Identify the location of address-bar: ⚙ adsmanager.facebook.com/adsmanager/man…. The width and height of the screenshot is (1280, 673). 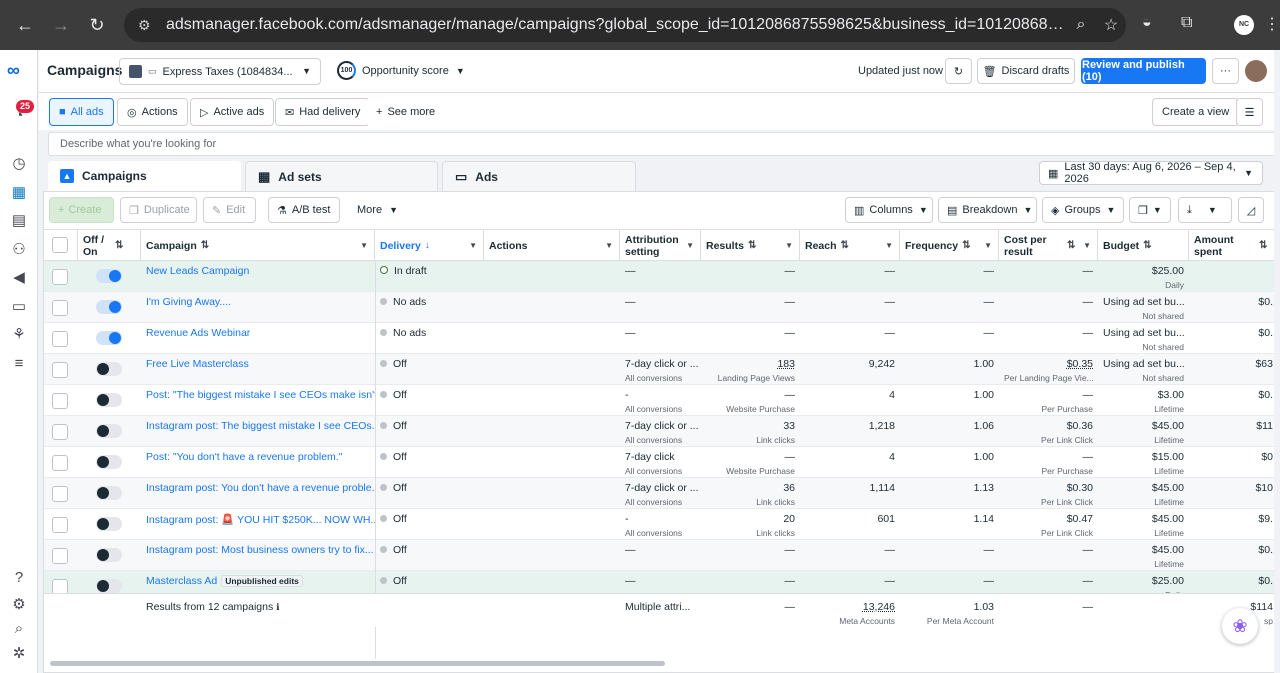
(625, 25).